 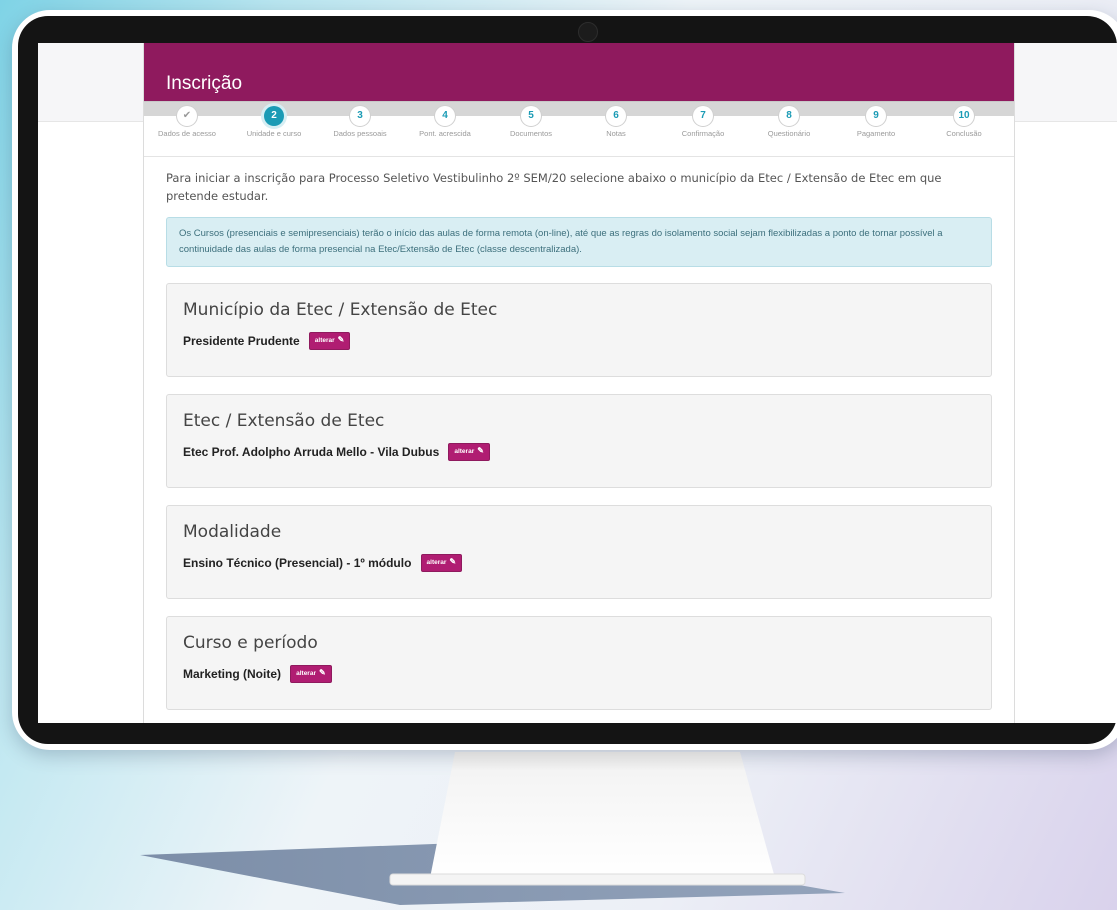 I want to click on step-label: Unidade e curso, so click(x=274, y=133).